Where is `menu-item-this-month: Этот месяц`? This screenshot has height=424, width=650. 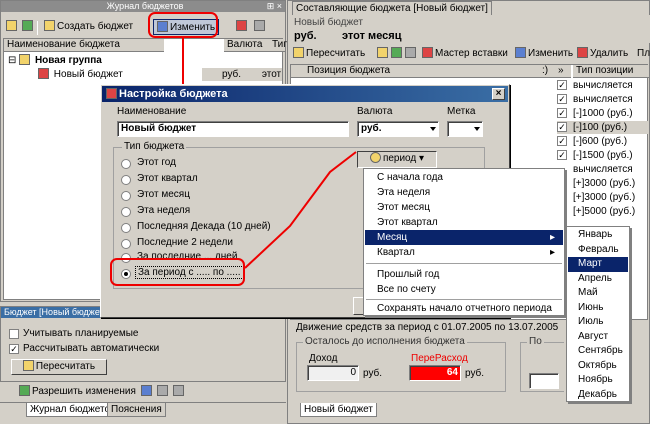 menu-item-this-month: Этот месяц is located at coordinates (464, 207).